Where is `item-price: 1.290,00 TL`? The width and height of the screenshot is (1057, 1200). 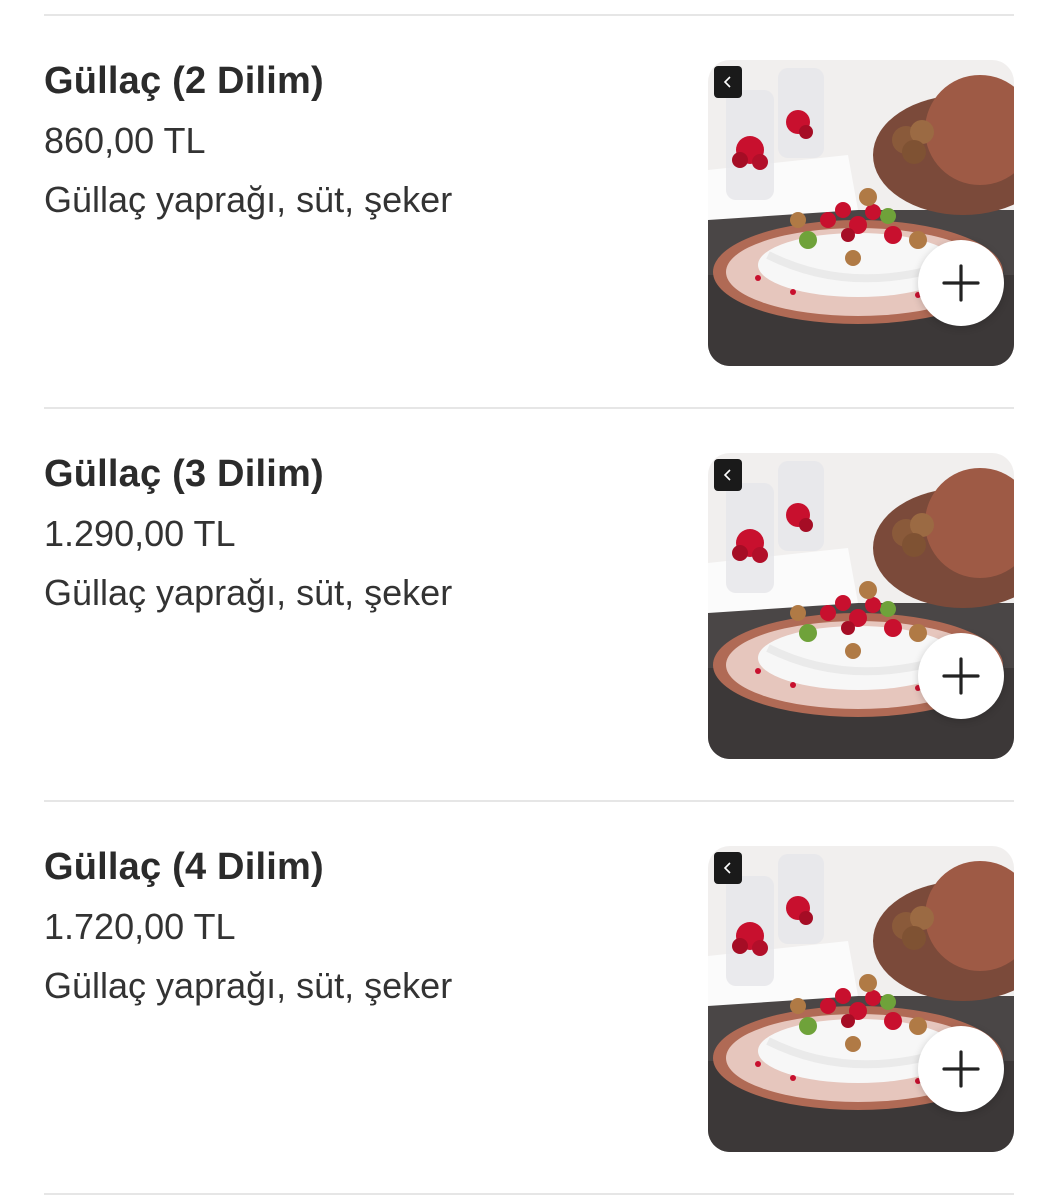
item-price: 1.290,00 TL is located at coordinates (140, 533).